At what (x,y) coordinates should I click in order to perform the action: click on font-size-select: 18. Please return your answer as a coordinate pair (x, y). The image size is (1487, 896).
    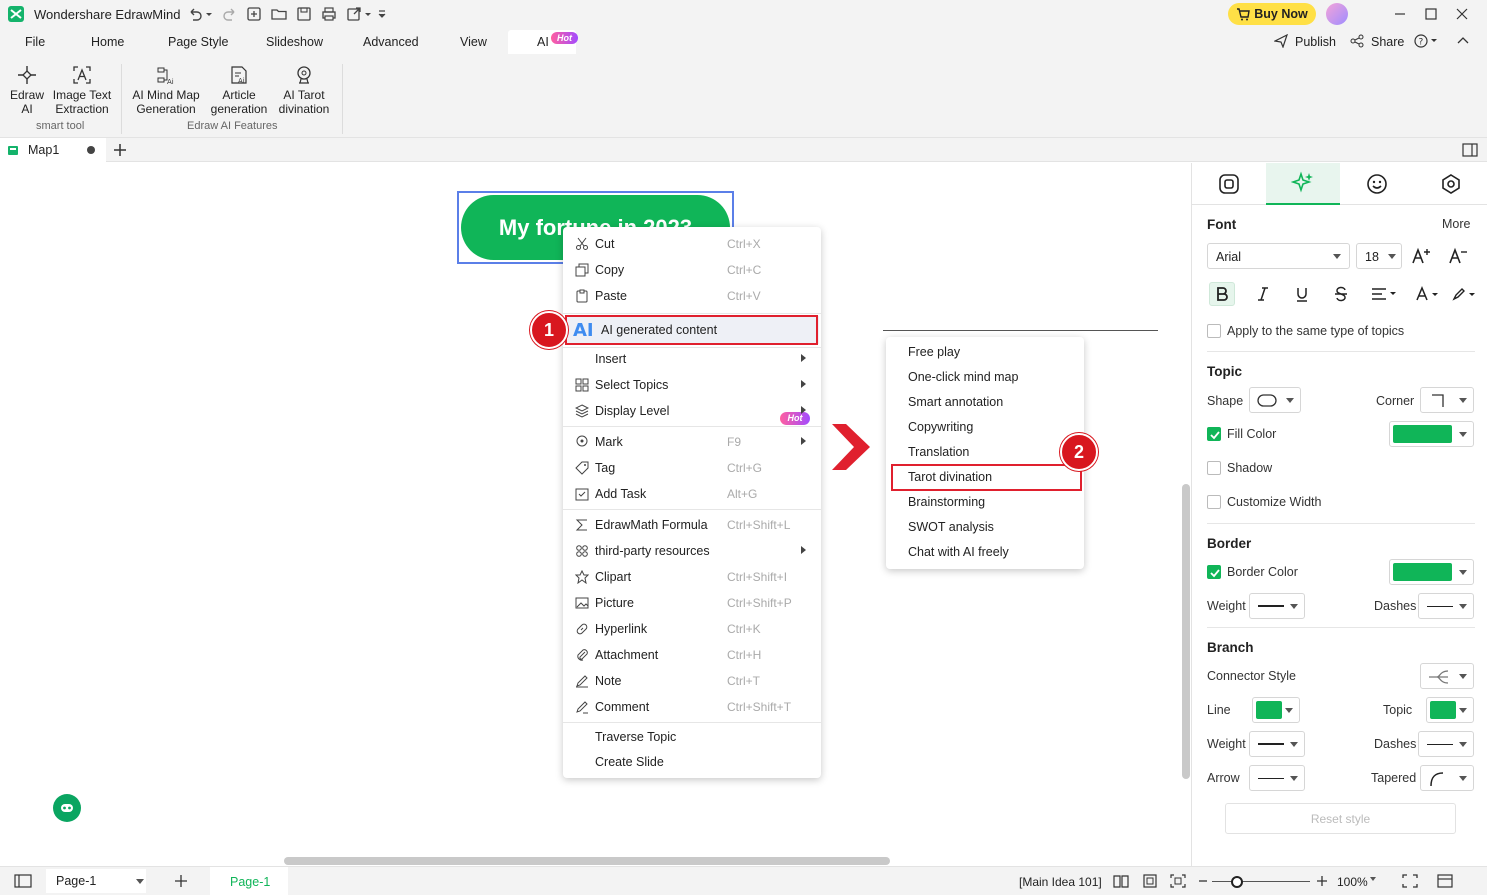
    Looking at the image, I should click on (1379, 256).